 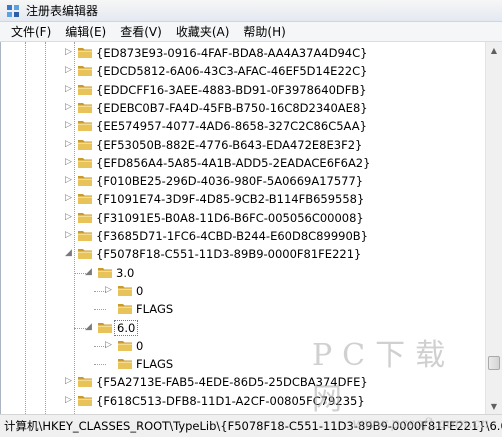 I want to click on menu-bar: 文件(F) 编辑(E) 查看(V) 收藏夹(A) 帮助(H), so click(x=251, y=32).